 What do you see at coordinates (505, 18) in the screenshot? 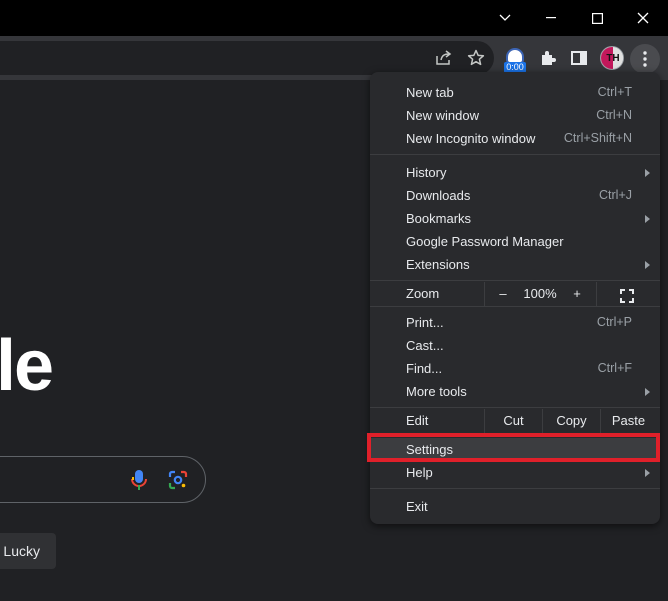
I see `chevron-down-icon` at bounding box center [505, 18].